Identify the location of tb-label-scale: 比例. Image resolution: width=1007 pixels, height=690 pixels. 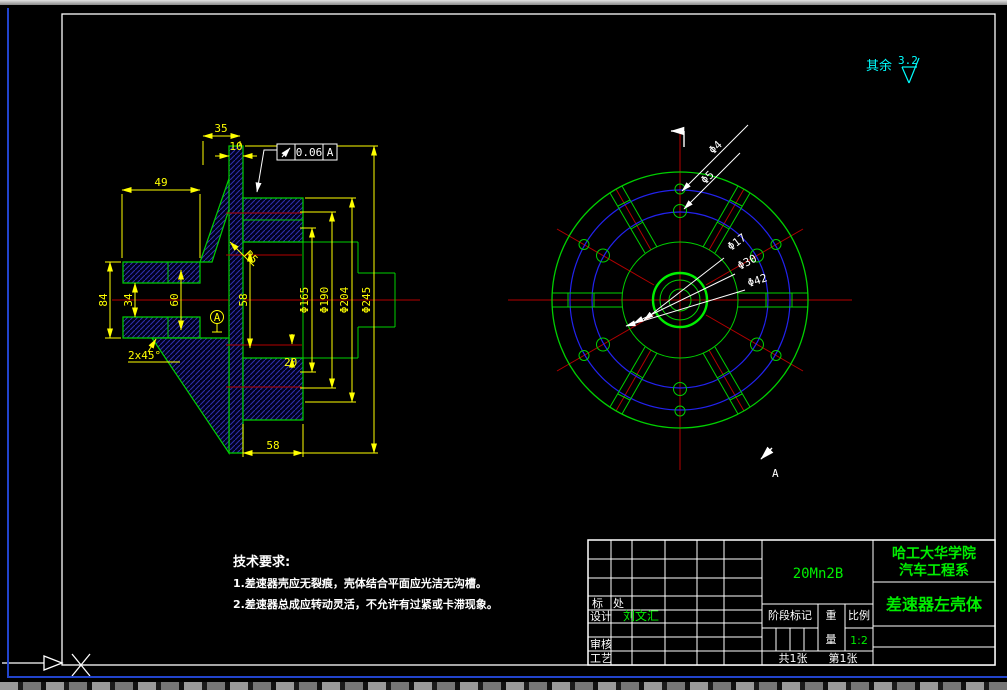
(859, 615).